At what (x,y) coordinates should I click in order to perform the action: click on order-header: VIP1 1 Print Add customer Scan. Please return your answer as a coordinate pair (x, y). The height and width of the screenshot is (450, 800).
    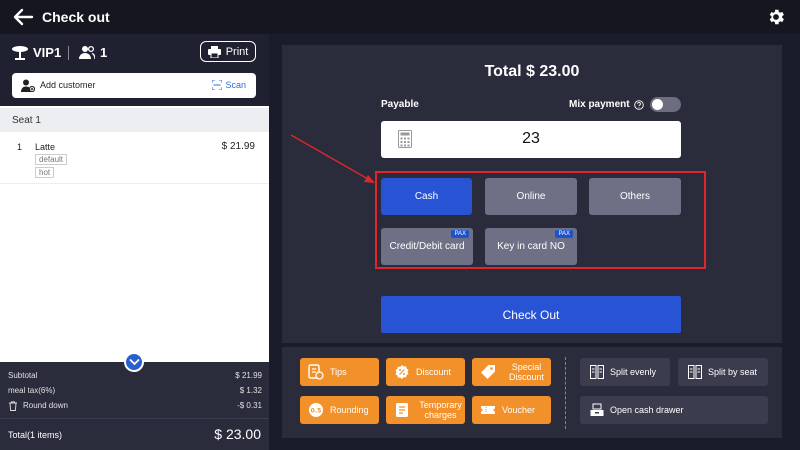
    Looking at the image, I should click on (134, 70).